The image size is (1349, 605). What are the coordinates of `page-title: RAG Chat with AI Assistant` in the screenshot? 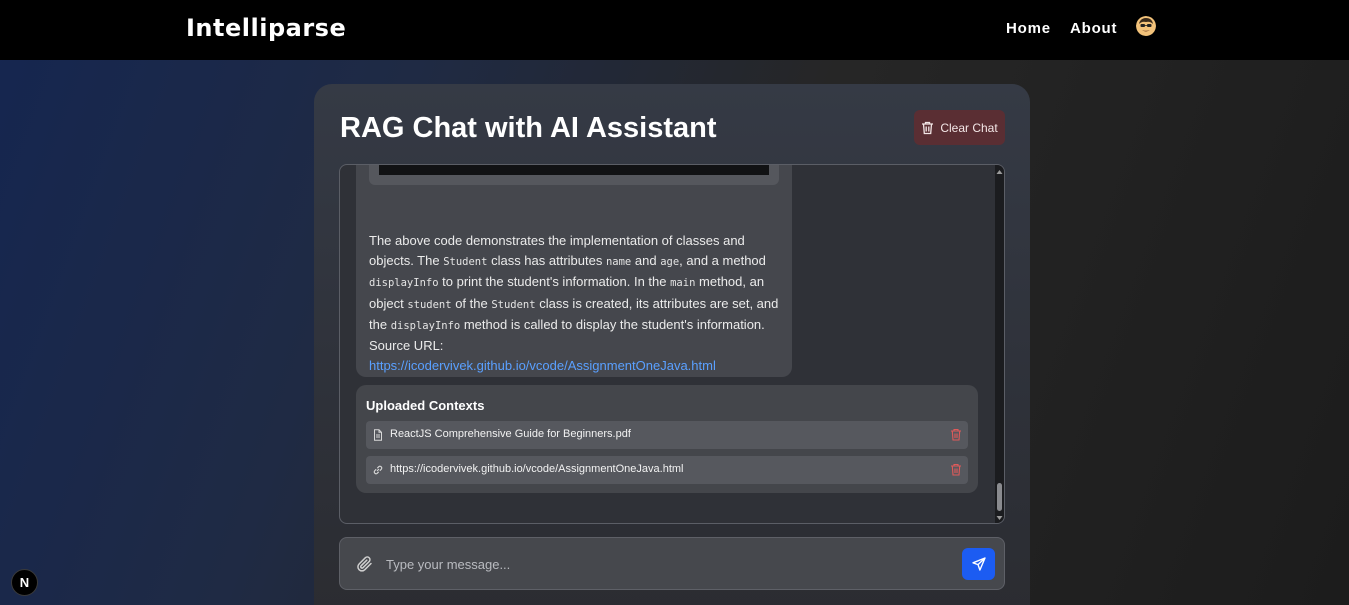 It's located at (528, 128).